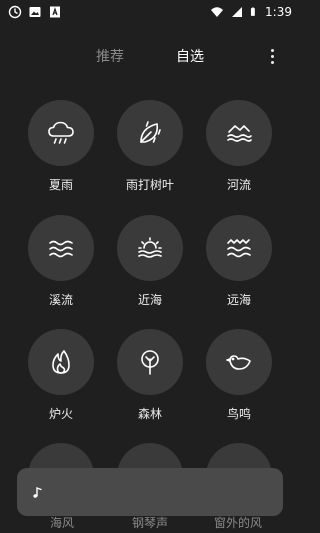  What do you see at coordinates (60, 414) in the screenshot?
I see `sound-label: 炉火` at bounding box center [60, 414].